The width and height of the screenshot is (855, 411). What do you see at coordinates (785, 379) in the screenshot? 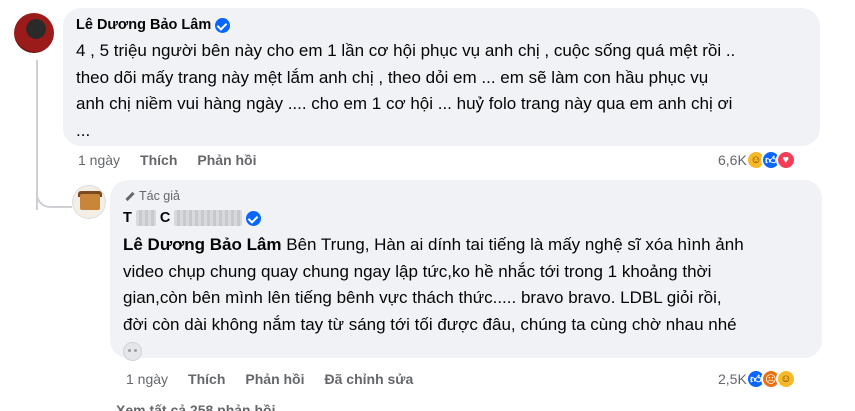
I see `haha-reaction-icon: ☺` at bounding box center [785, 379].